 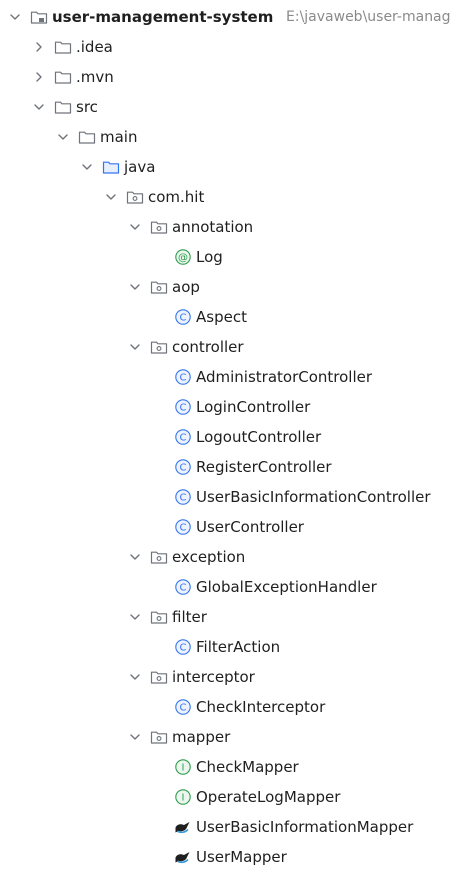 I want to click on tree-node-label: UserMapper, so click(x=241, y=857).